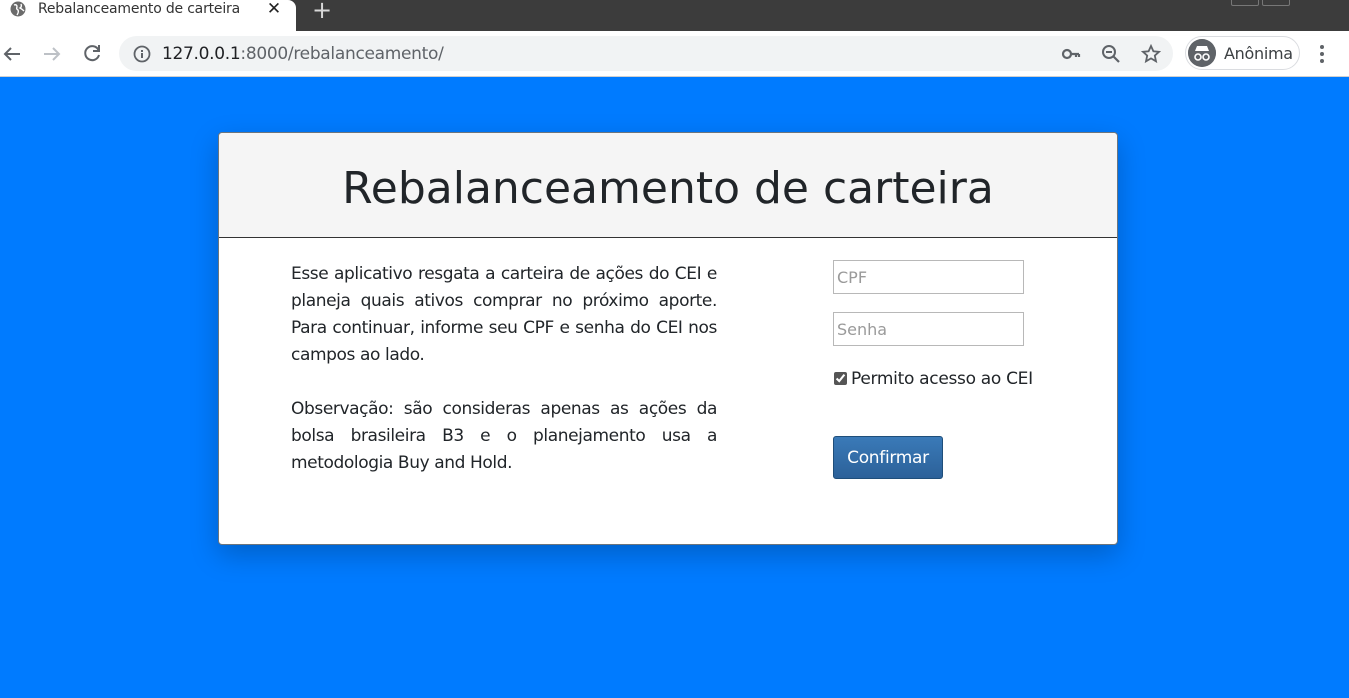 The height and width of the screenshot is (698, 1349). I want to click on consent-checkbox-label: Permito acesso ao CEI, so click(933, 379).